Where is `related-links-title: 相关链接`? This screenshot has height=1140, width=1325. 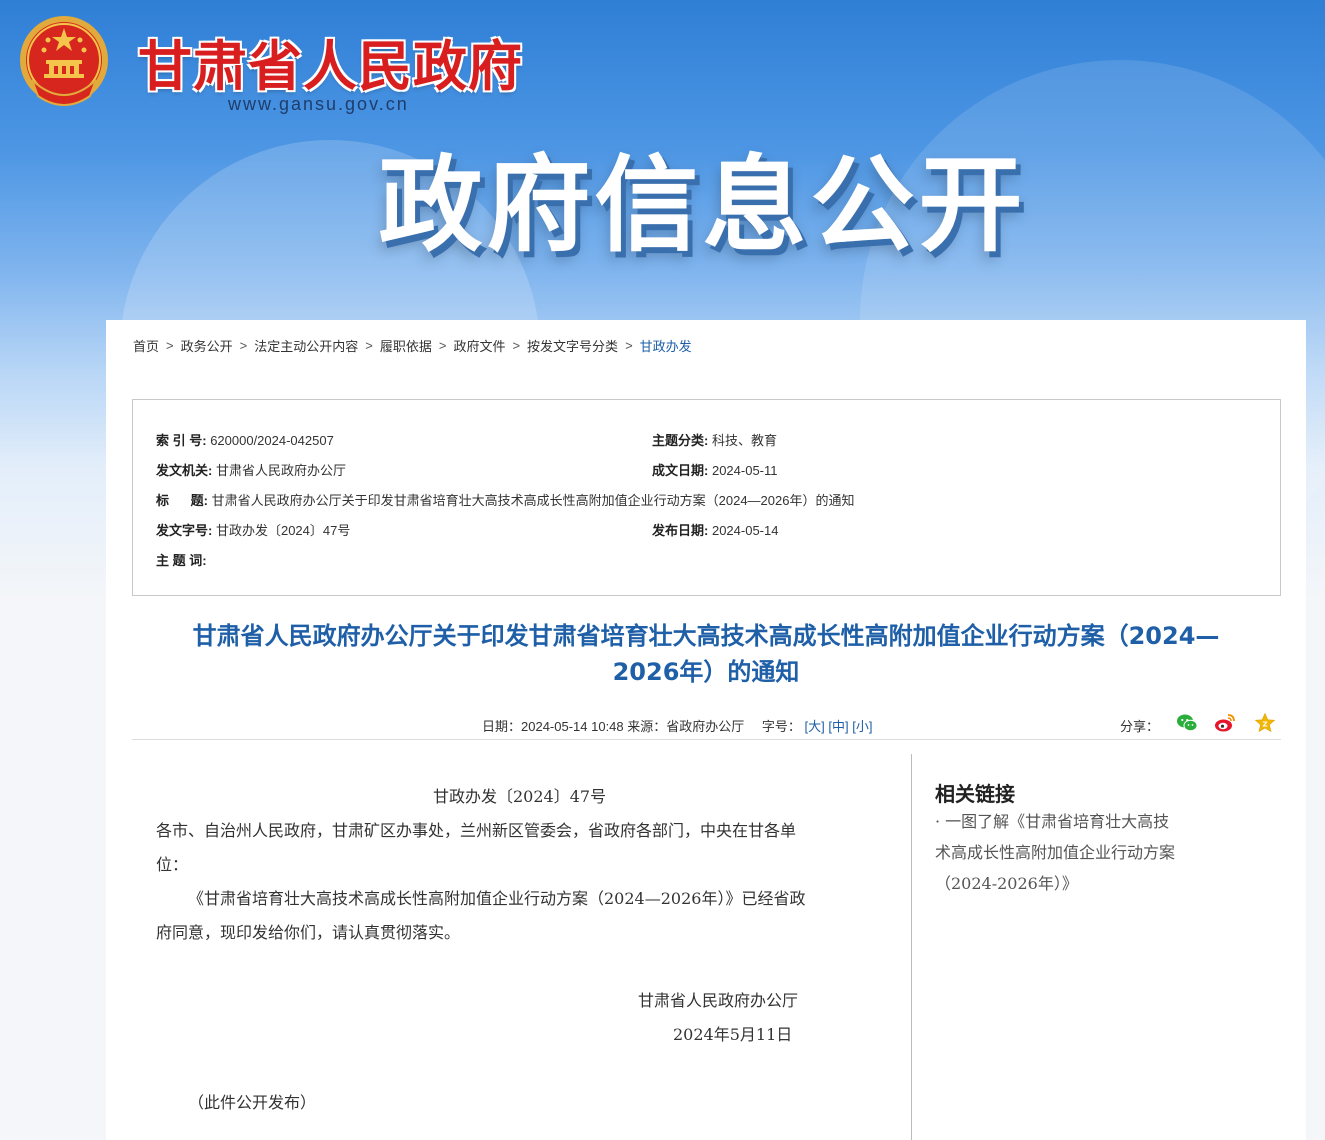
related-links-title: 相关链接 is located at coordinates (975, 794).